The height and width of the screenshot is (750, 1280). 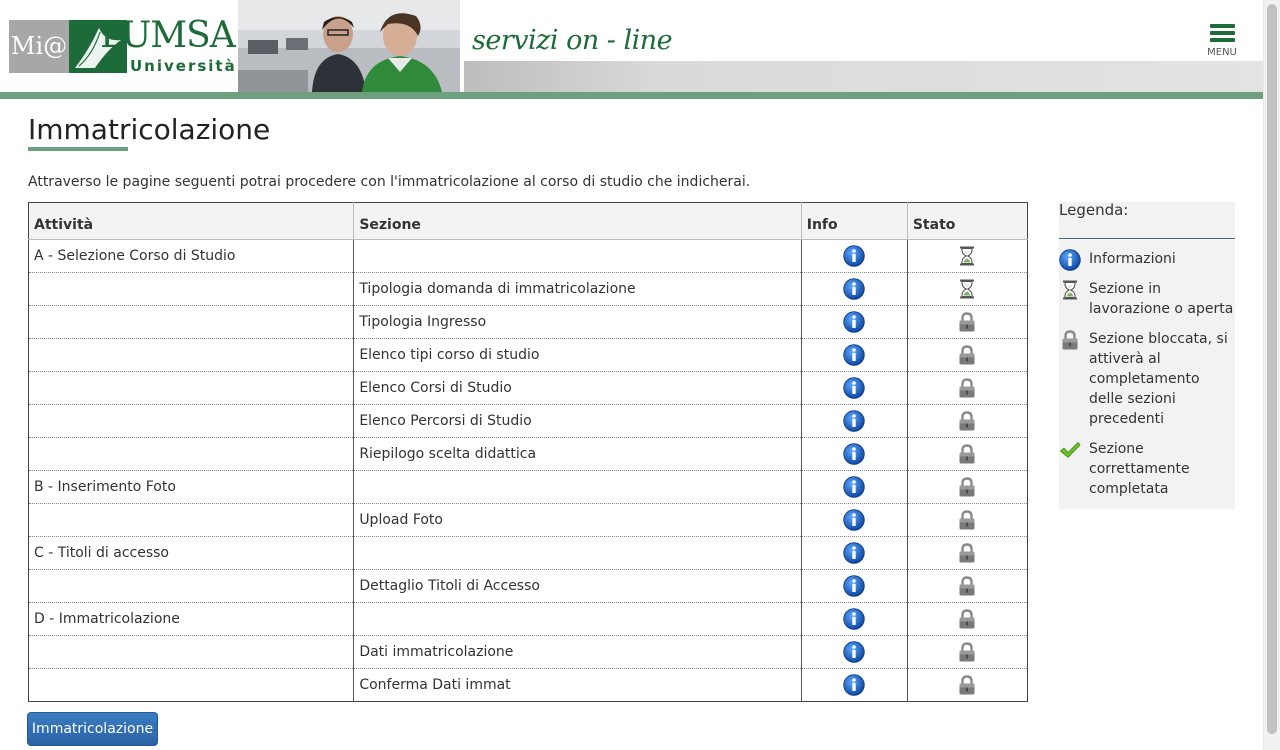 What do you see at coordinates (1132, 259) in the screenshot?
I see `legend-label: Informazioni` at bounding box center [1132, 259].